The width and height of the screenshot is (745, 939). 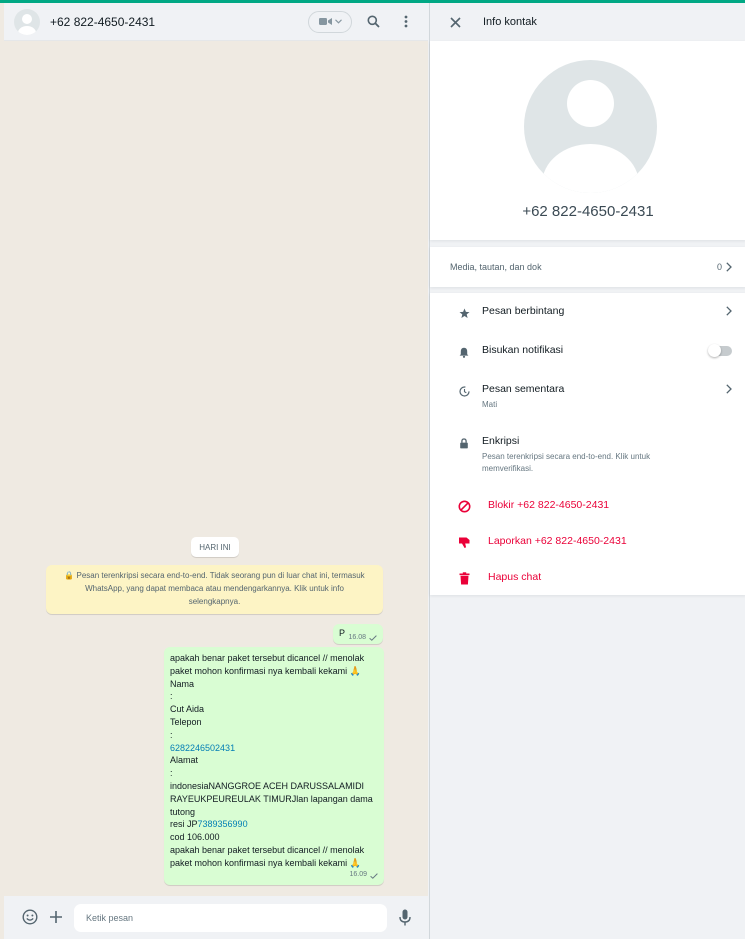 I want to click on message-text: P, so click(x=342, y=633).